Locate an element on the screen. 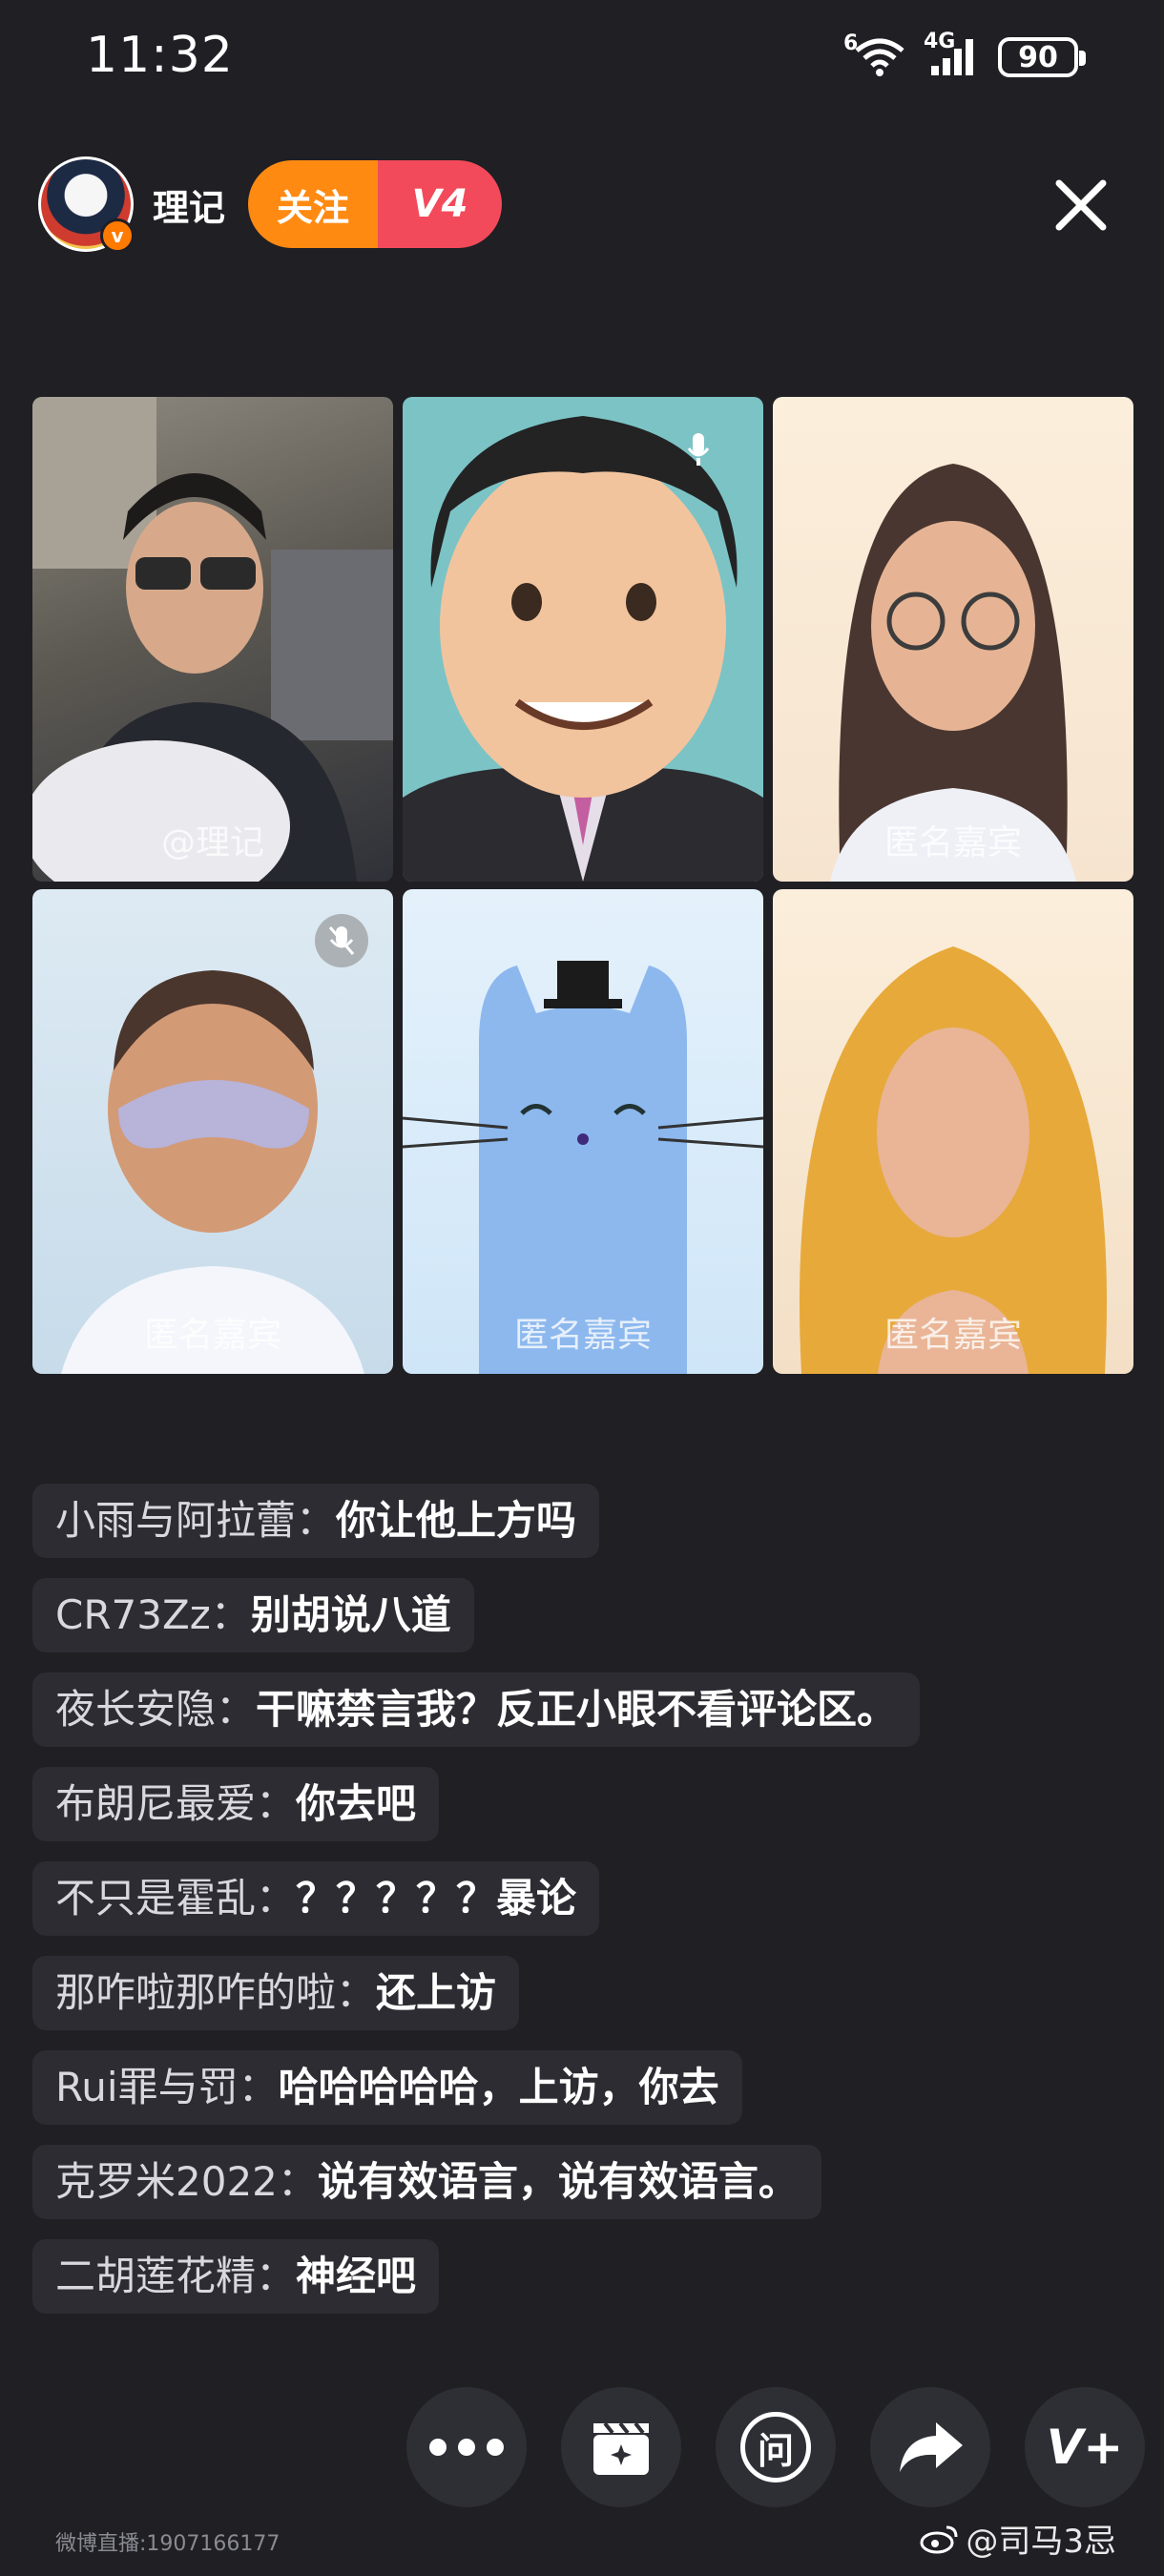 The width and height of the screenshot is (1164, 2576). comment-text: 还上访 is located at coordinates (436, 1992).